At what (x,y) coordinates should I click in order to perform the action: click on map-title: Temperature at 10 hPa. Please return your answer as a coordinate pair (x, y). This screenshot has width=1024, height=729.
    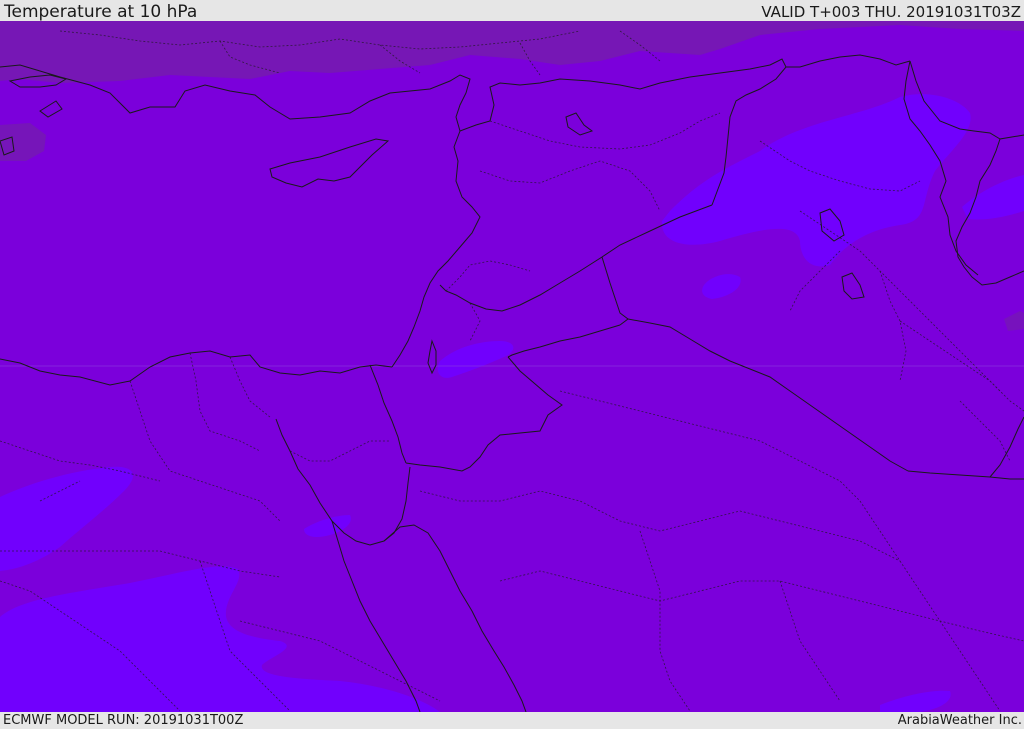
    Looking at the image, I should click on (101, 12).